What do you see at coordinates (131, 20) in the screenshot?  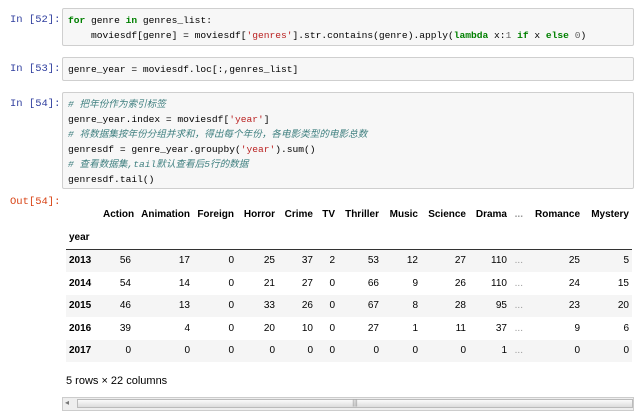 I see `code-token: in` at bounding box center [131, 20].